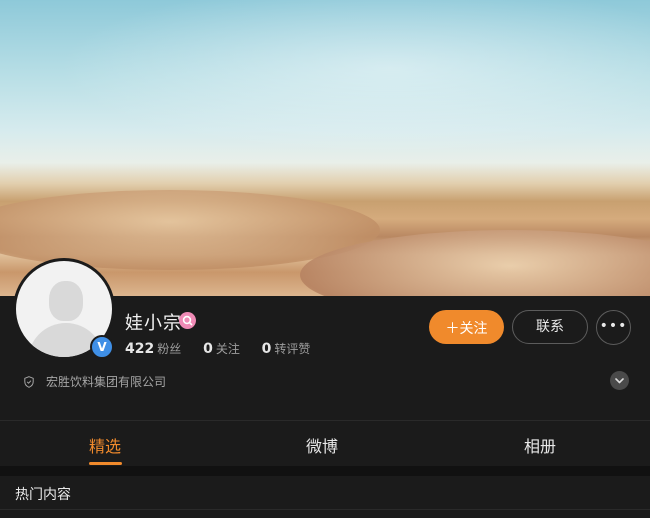 This screenshot has height=518, width=650. I want to click on likes-stat: 0 转评赞, so click(286, 349).